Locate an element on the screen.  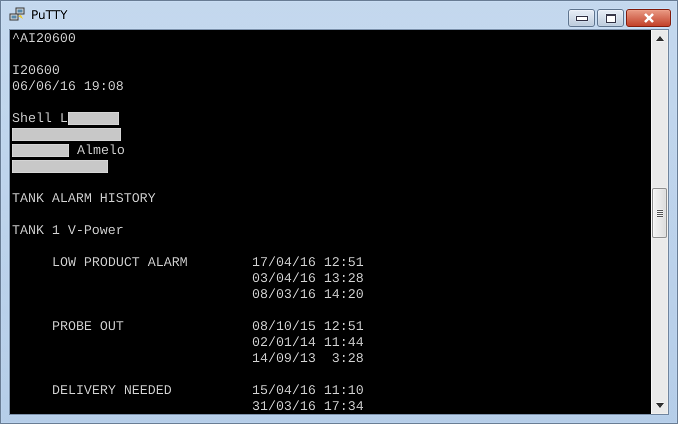
scrollbar is located at coordinates (659, 222).